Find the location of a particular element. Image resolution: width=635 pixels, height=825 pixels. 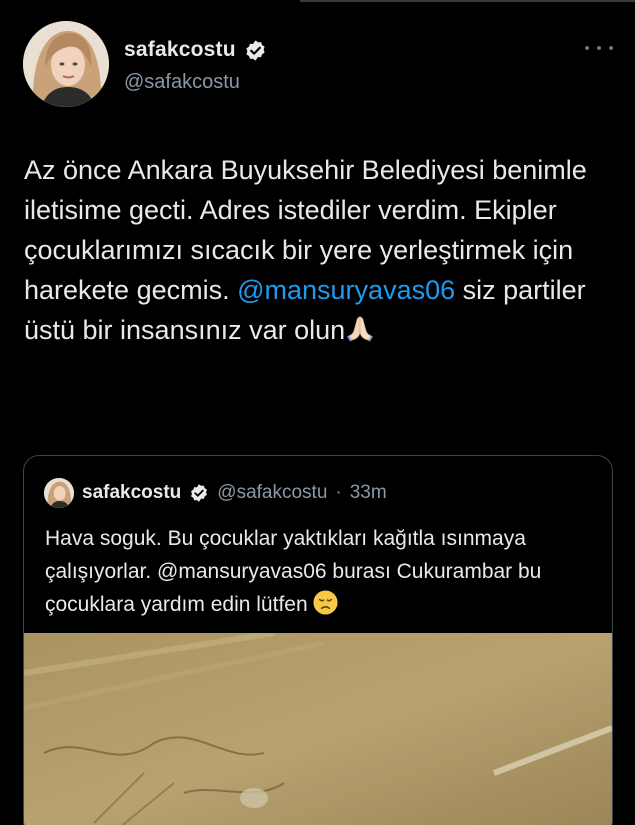

author-name-row: safakcostu is located at coordinates (195, 50).